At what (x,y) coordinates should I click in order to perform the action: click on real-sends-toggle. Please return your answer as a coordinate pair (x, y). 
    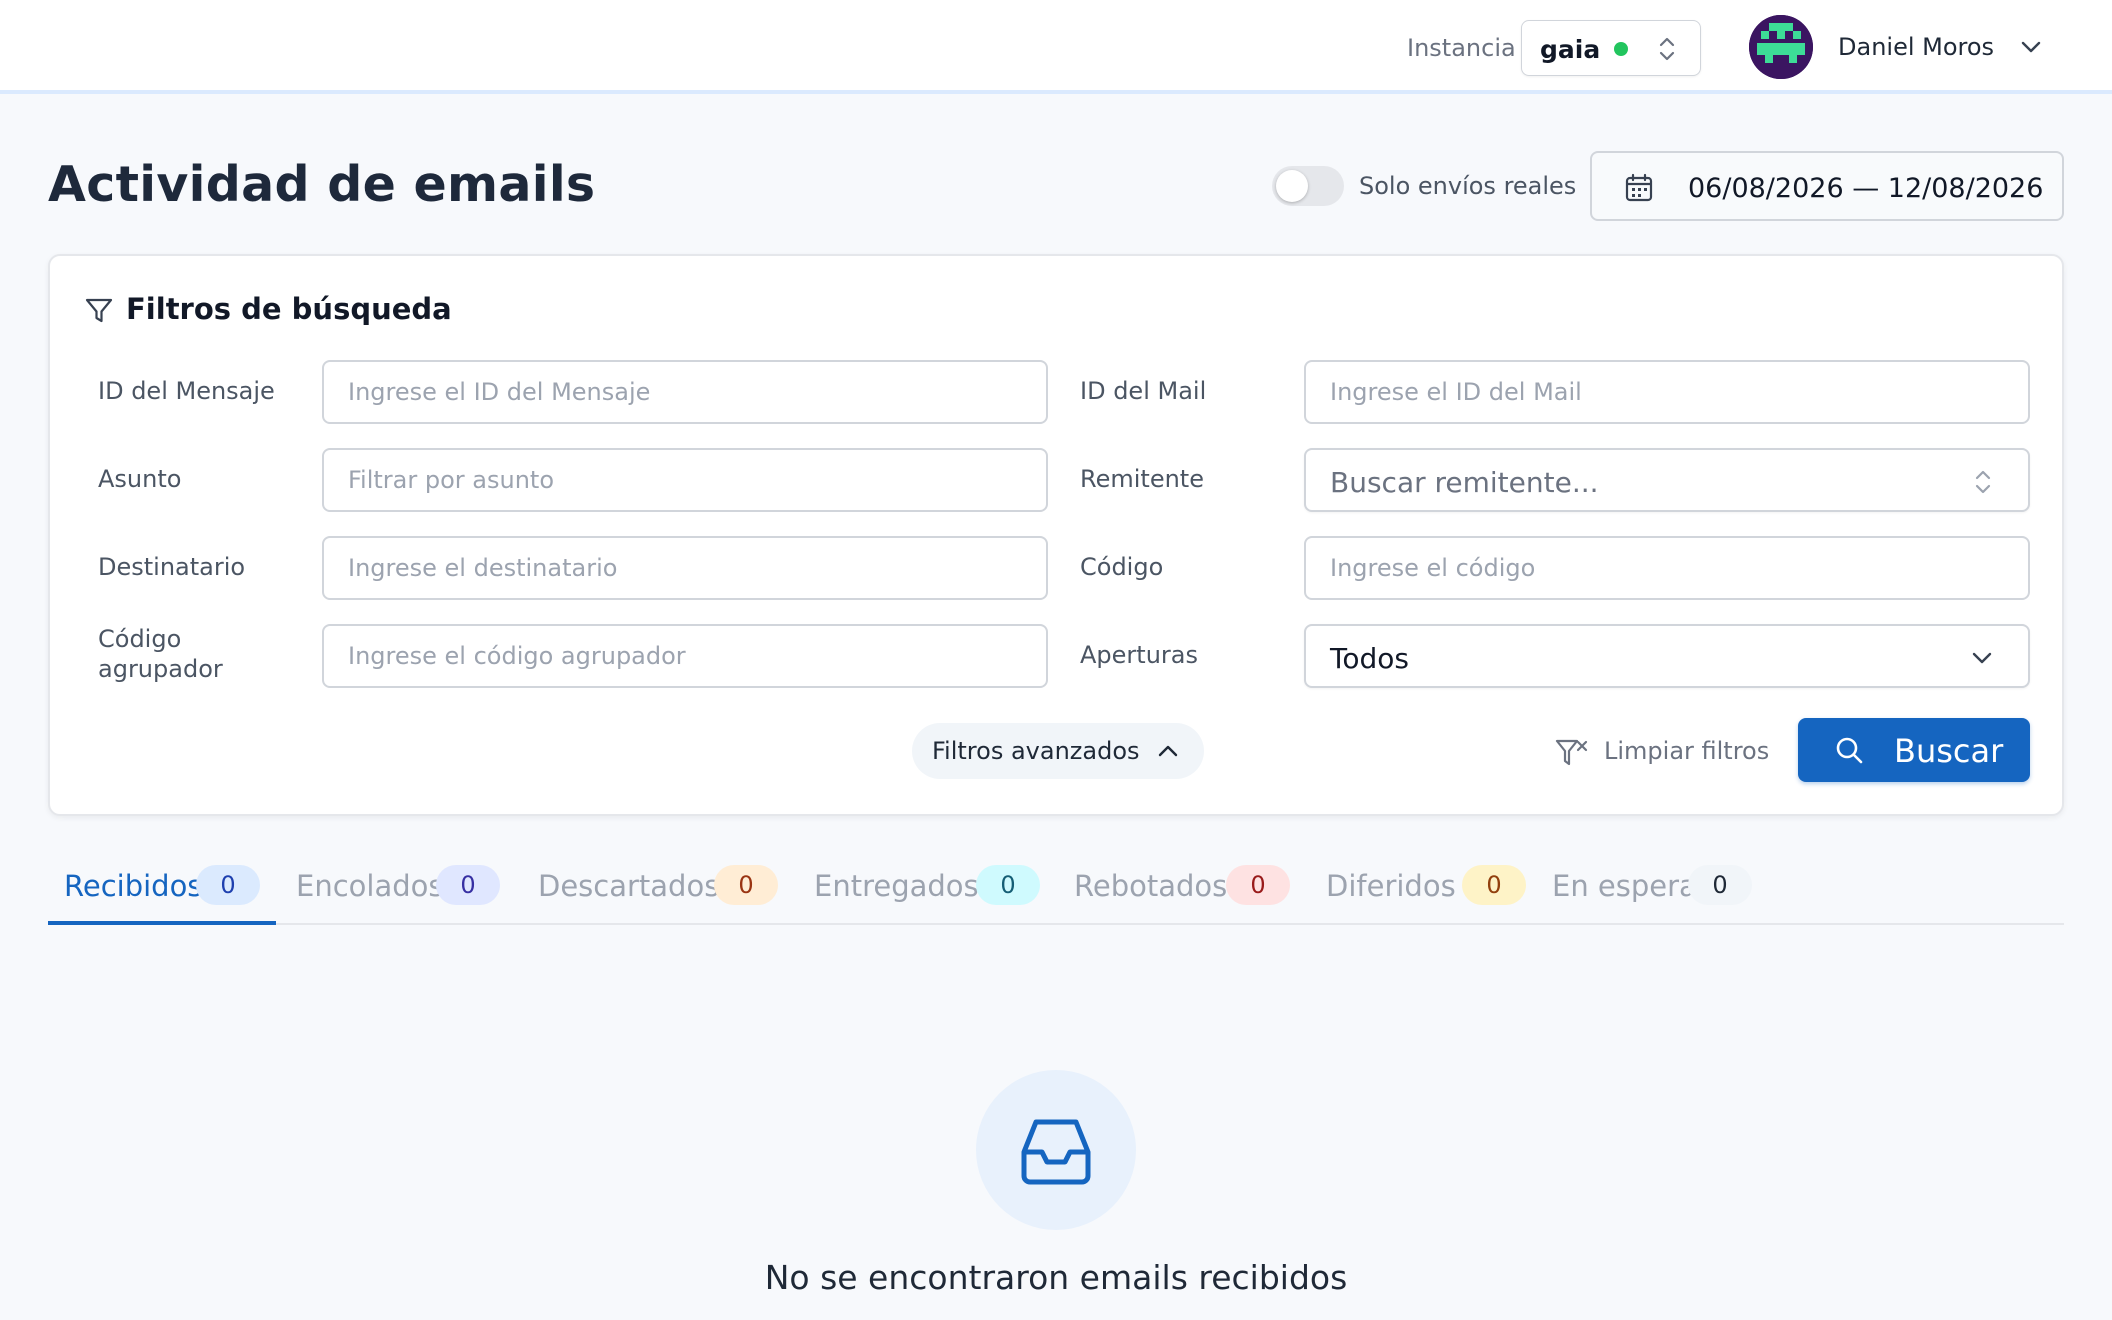
    Looking at the image, I should click on (1308, 186).